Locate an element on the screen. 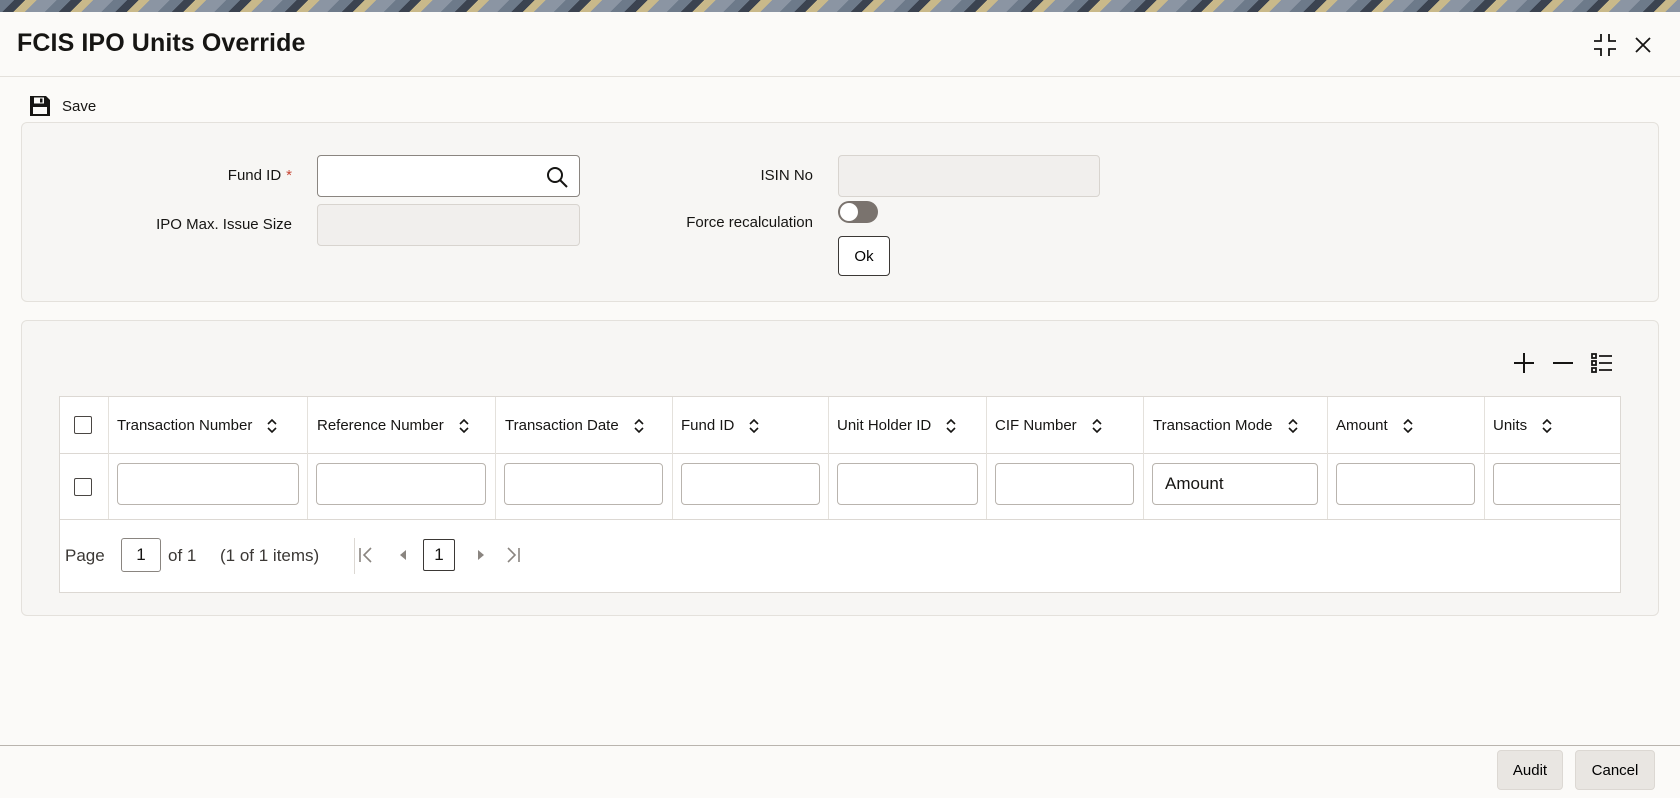 Image resolution: width=1680 pixels, height=798 pixels. next-page-icon is located at coordinates (481, 555).